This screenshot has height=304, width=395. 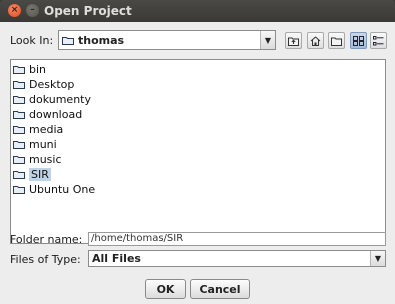 I want to click on cancel-button: Cancel, so click(x=220, y=289).